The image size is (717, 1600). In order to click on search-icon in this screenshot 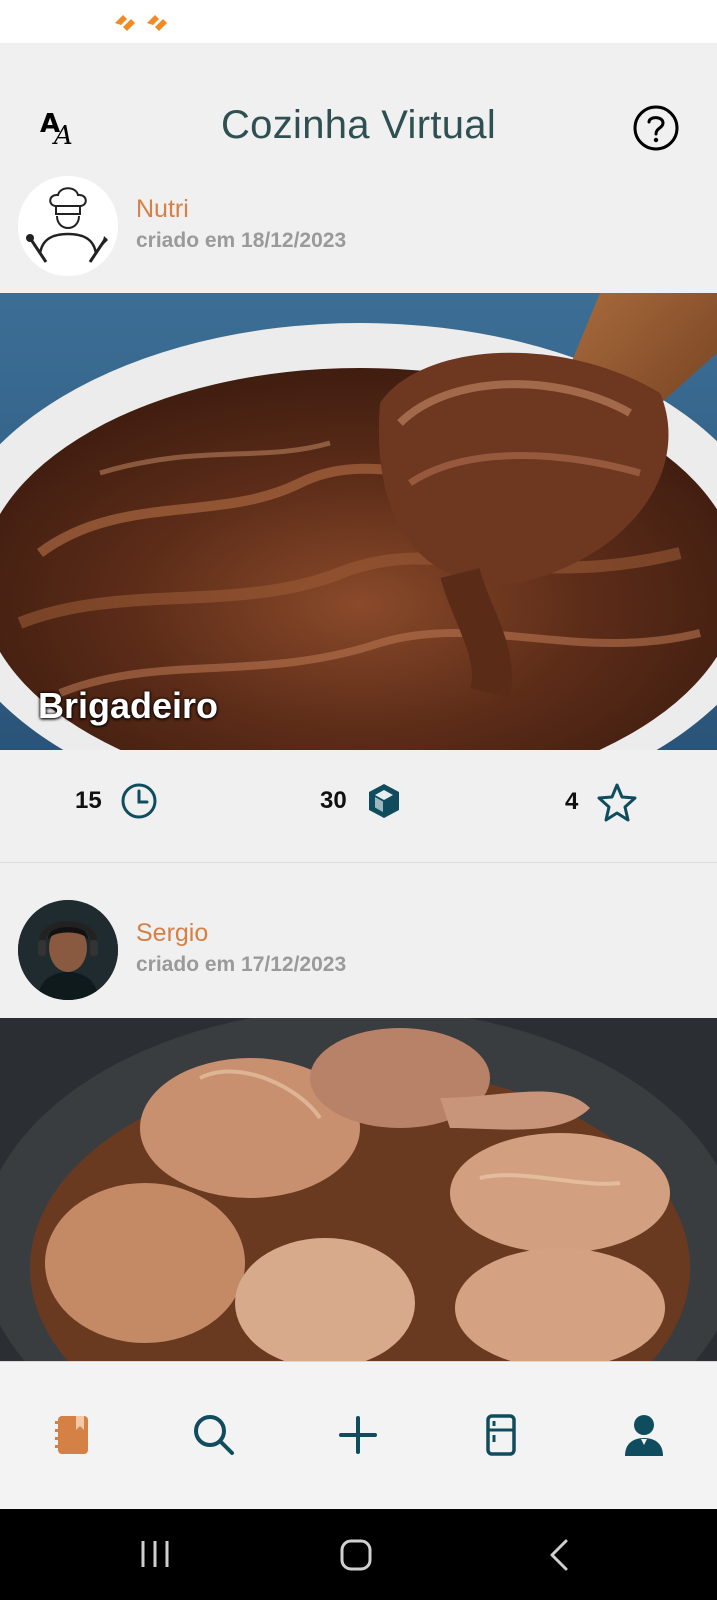, I will do `click(214, 1435)`.